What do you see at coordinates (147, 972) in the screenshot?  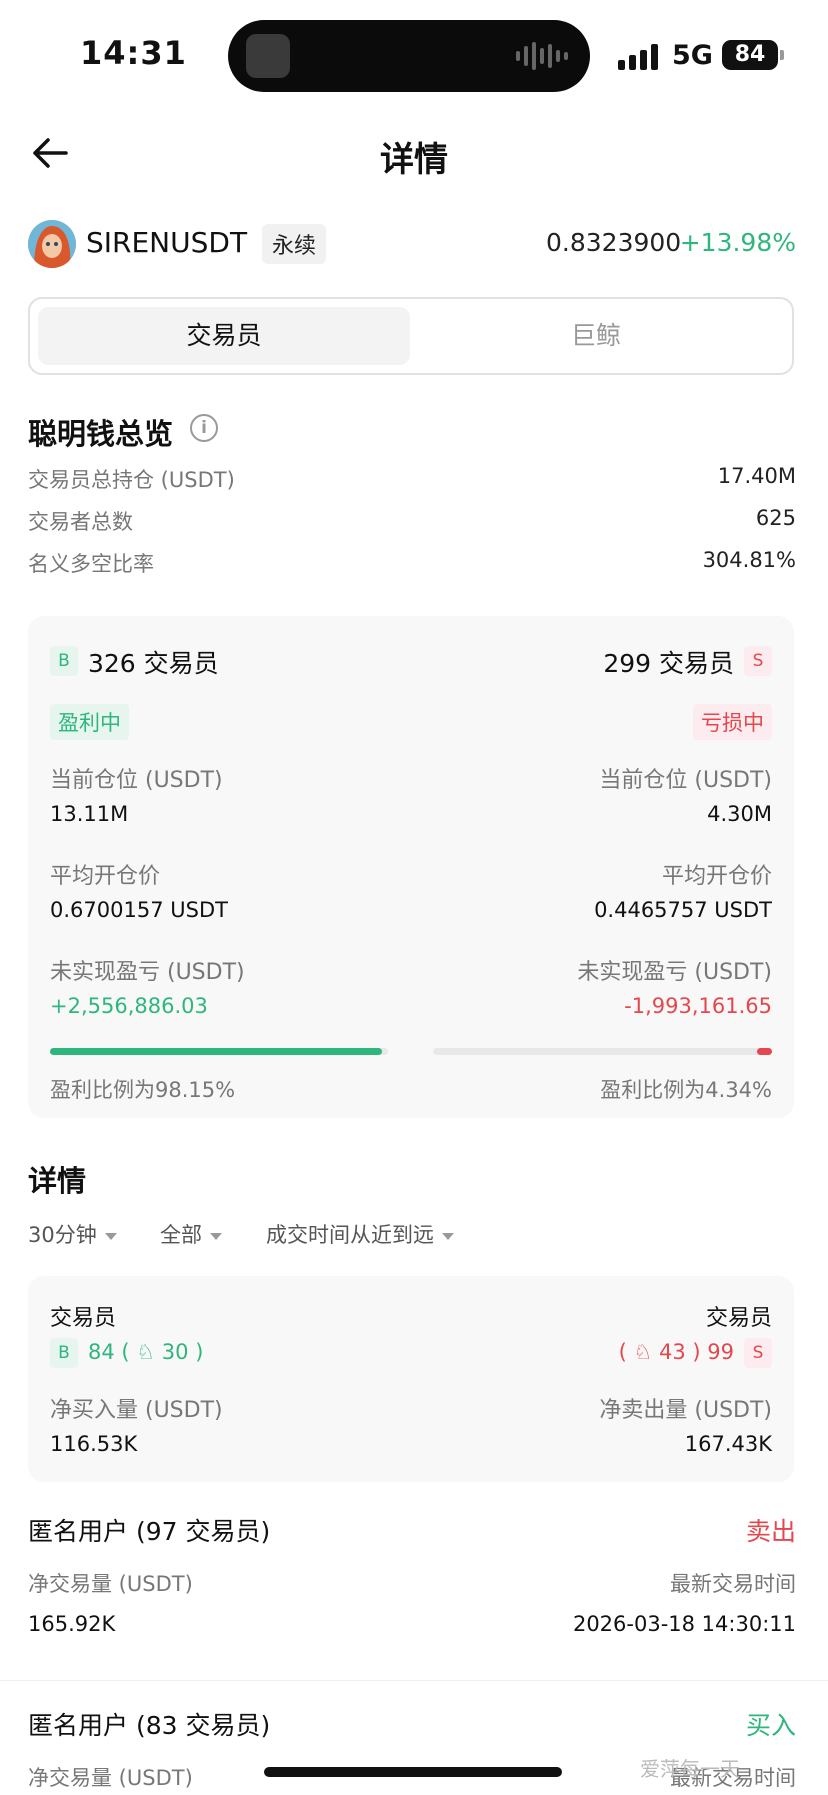 I see `long-pnl-label: 未实现盈亏 (USDT)` at bounding box center [147, 972].